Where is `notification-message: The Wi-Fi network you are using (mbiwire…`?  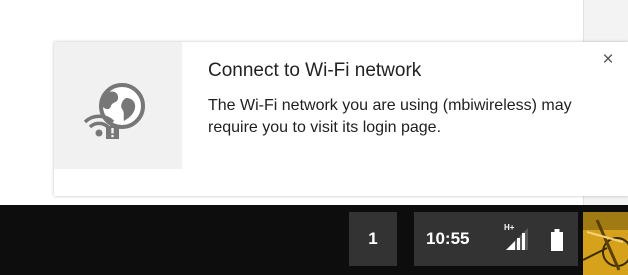 notification-message: The Wi-Fi network you are using (mbiwire… is located at coordinates (390, 116).